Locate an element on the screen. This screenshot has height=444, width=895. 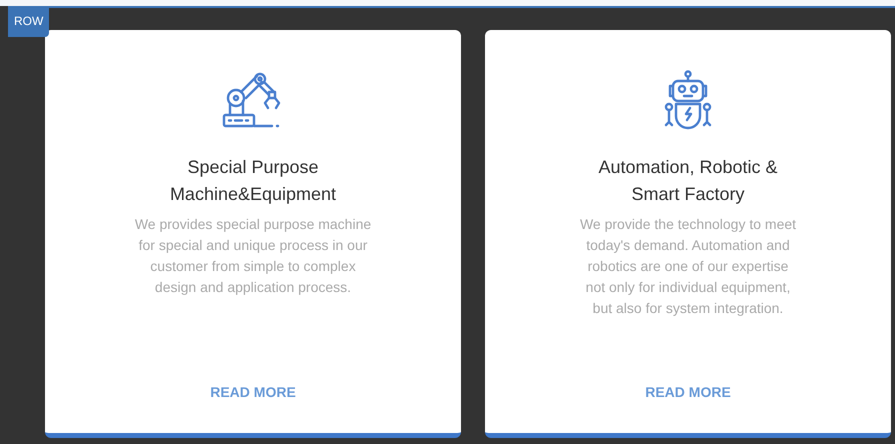
row-badge: ROW is located at coordinates (29, 22).